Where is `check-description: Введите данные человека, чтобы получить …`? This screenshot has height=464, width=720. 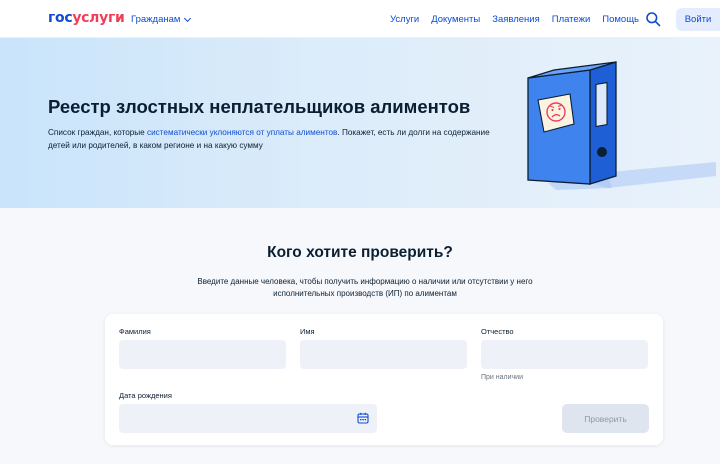
check-description: Введите данные человека, чтобы получить … is located at coordinates (365, 287).